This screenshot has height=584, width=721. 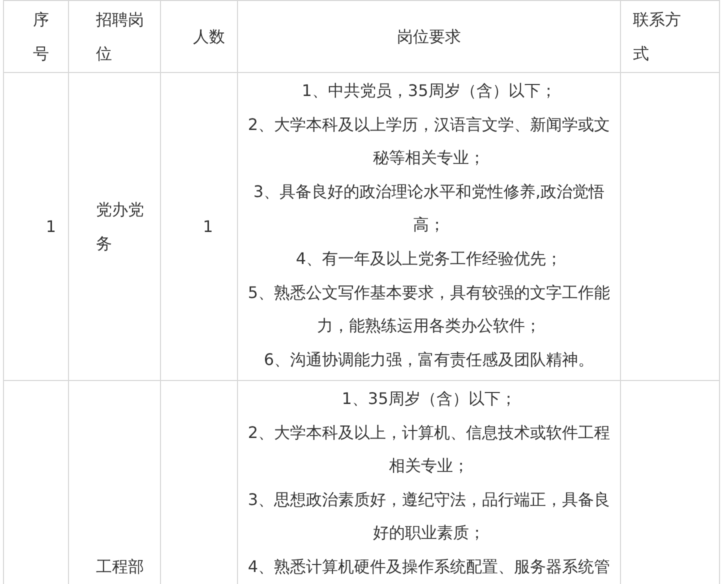 What do you see at coordinates (209, 36) in the screenshot?
I see `column-header: 人数` at bounding box center [209, 36].